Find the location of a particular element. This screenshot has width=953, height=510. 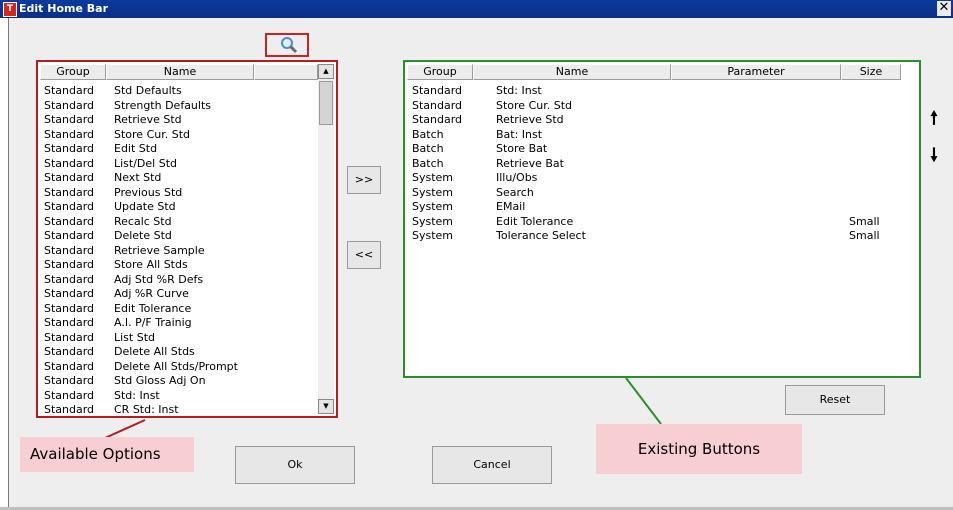

list-item: System Edit Tolerance Small is located at coordinates (662, 221).